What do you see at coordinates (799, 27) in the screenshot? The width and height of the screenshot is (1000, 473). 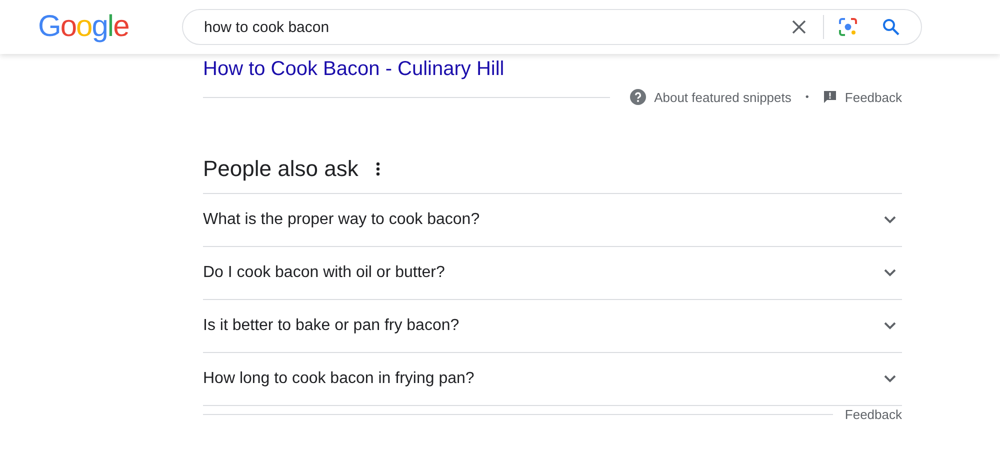 I see `close-icon` at bounding box center [799, 27].